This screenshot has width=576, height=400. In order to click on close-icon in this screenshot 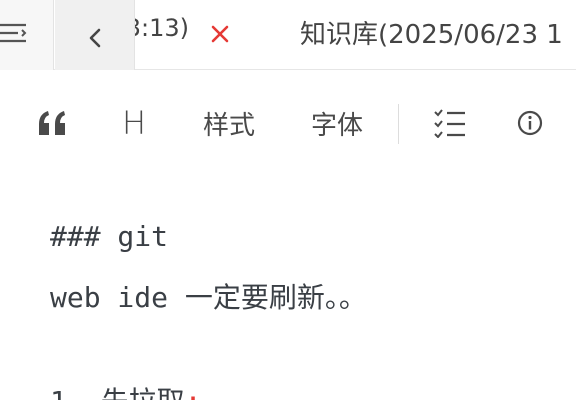, I will do `click(220, 34)`.